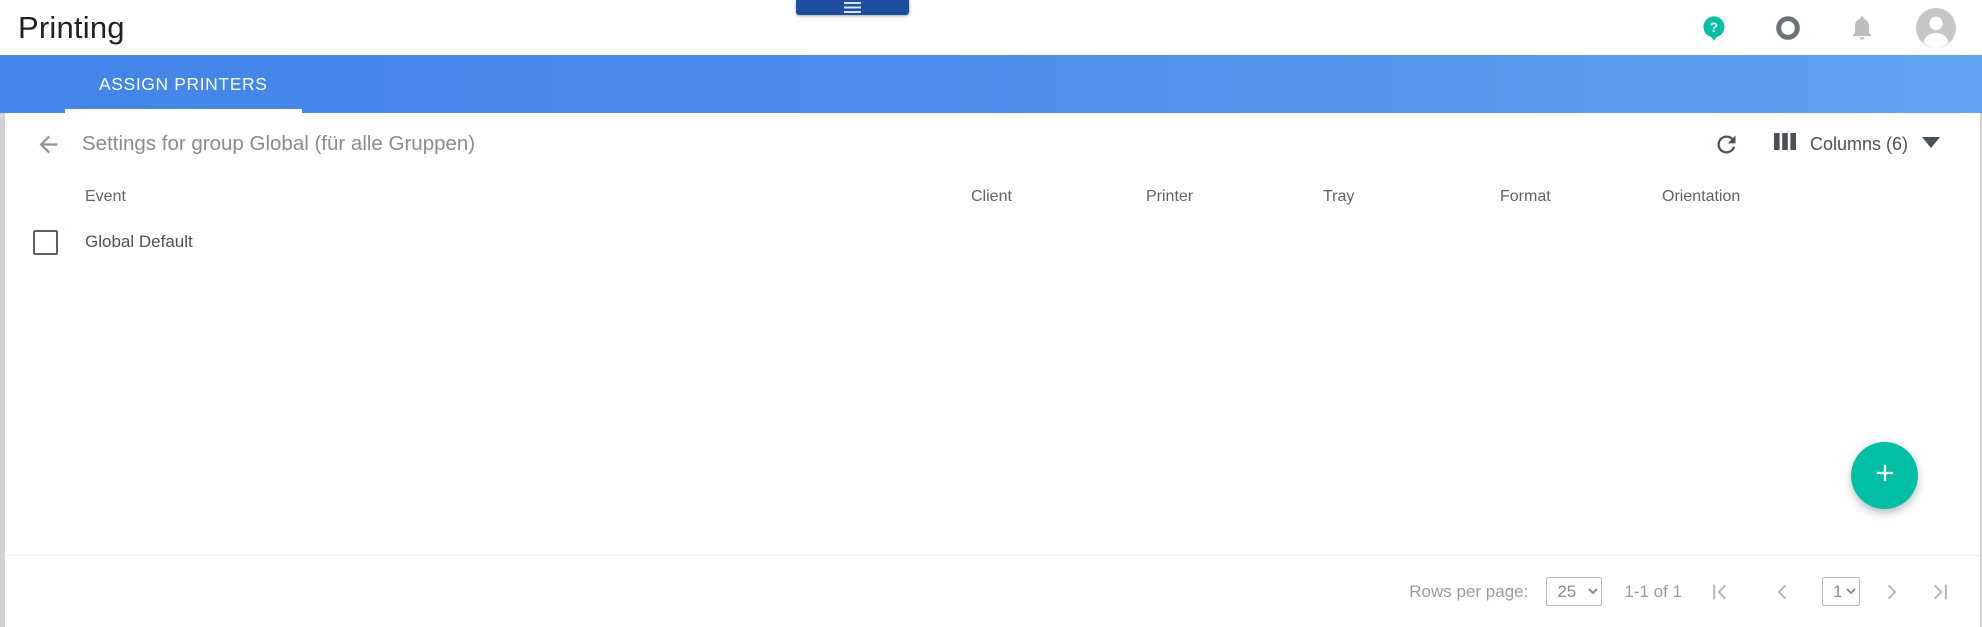  I want to click on column-header-tray: Tray, so click(1411, 197).